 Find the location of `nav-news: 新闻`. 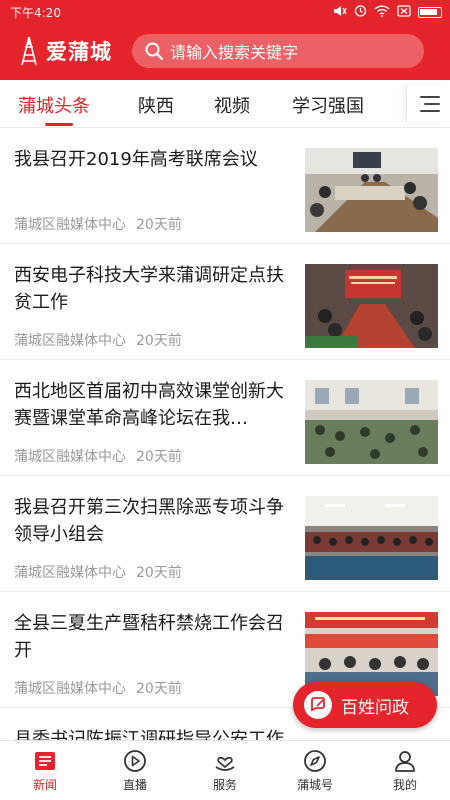

nav-news: 新闻 is located at coordinates (45, 771).